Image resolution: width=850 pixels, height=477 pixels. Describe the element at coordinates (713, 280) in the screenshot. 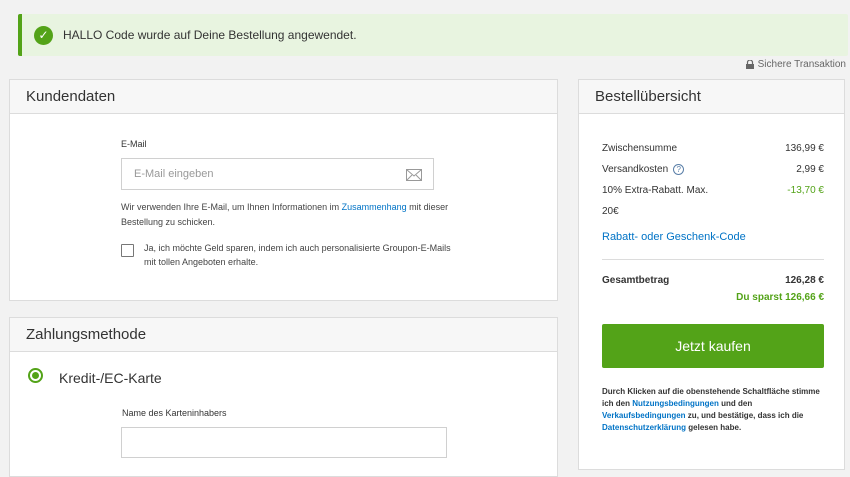

I see `total-row: Gesamtbetrag 126,28 €` at that location.